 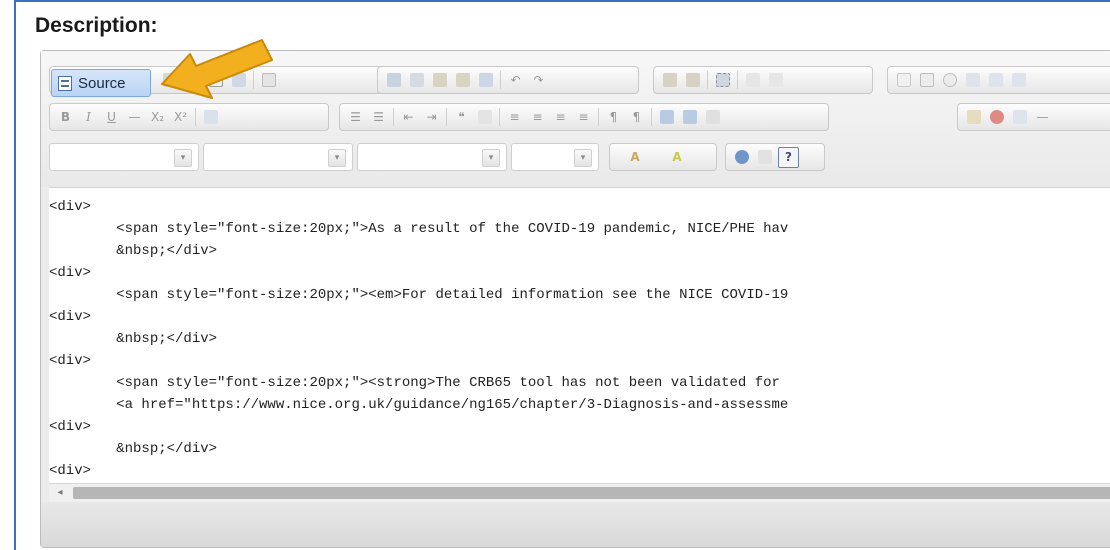 I want to click on image-icon, so click(x=973, y=117).